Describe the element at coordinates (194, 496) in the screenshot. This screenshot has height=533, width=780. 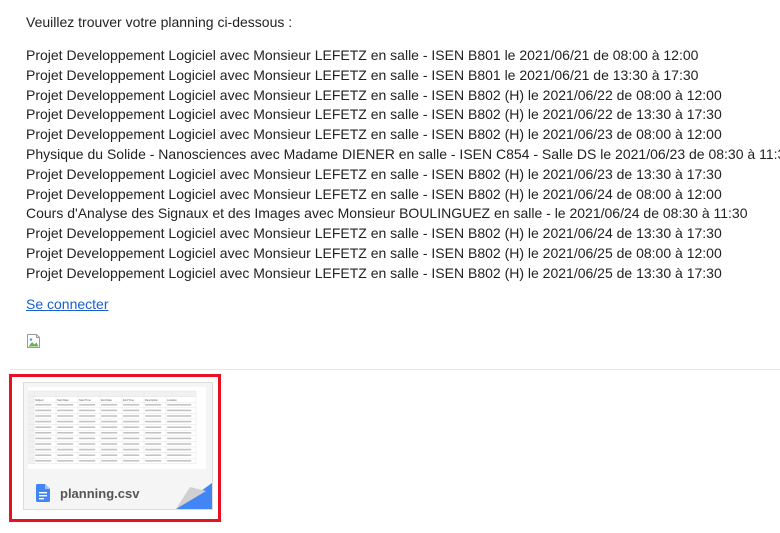
I see `page-fold-corner` at that location.